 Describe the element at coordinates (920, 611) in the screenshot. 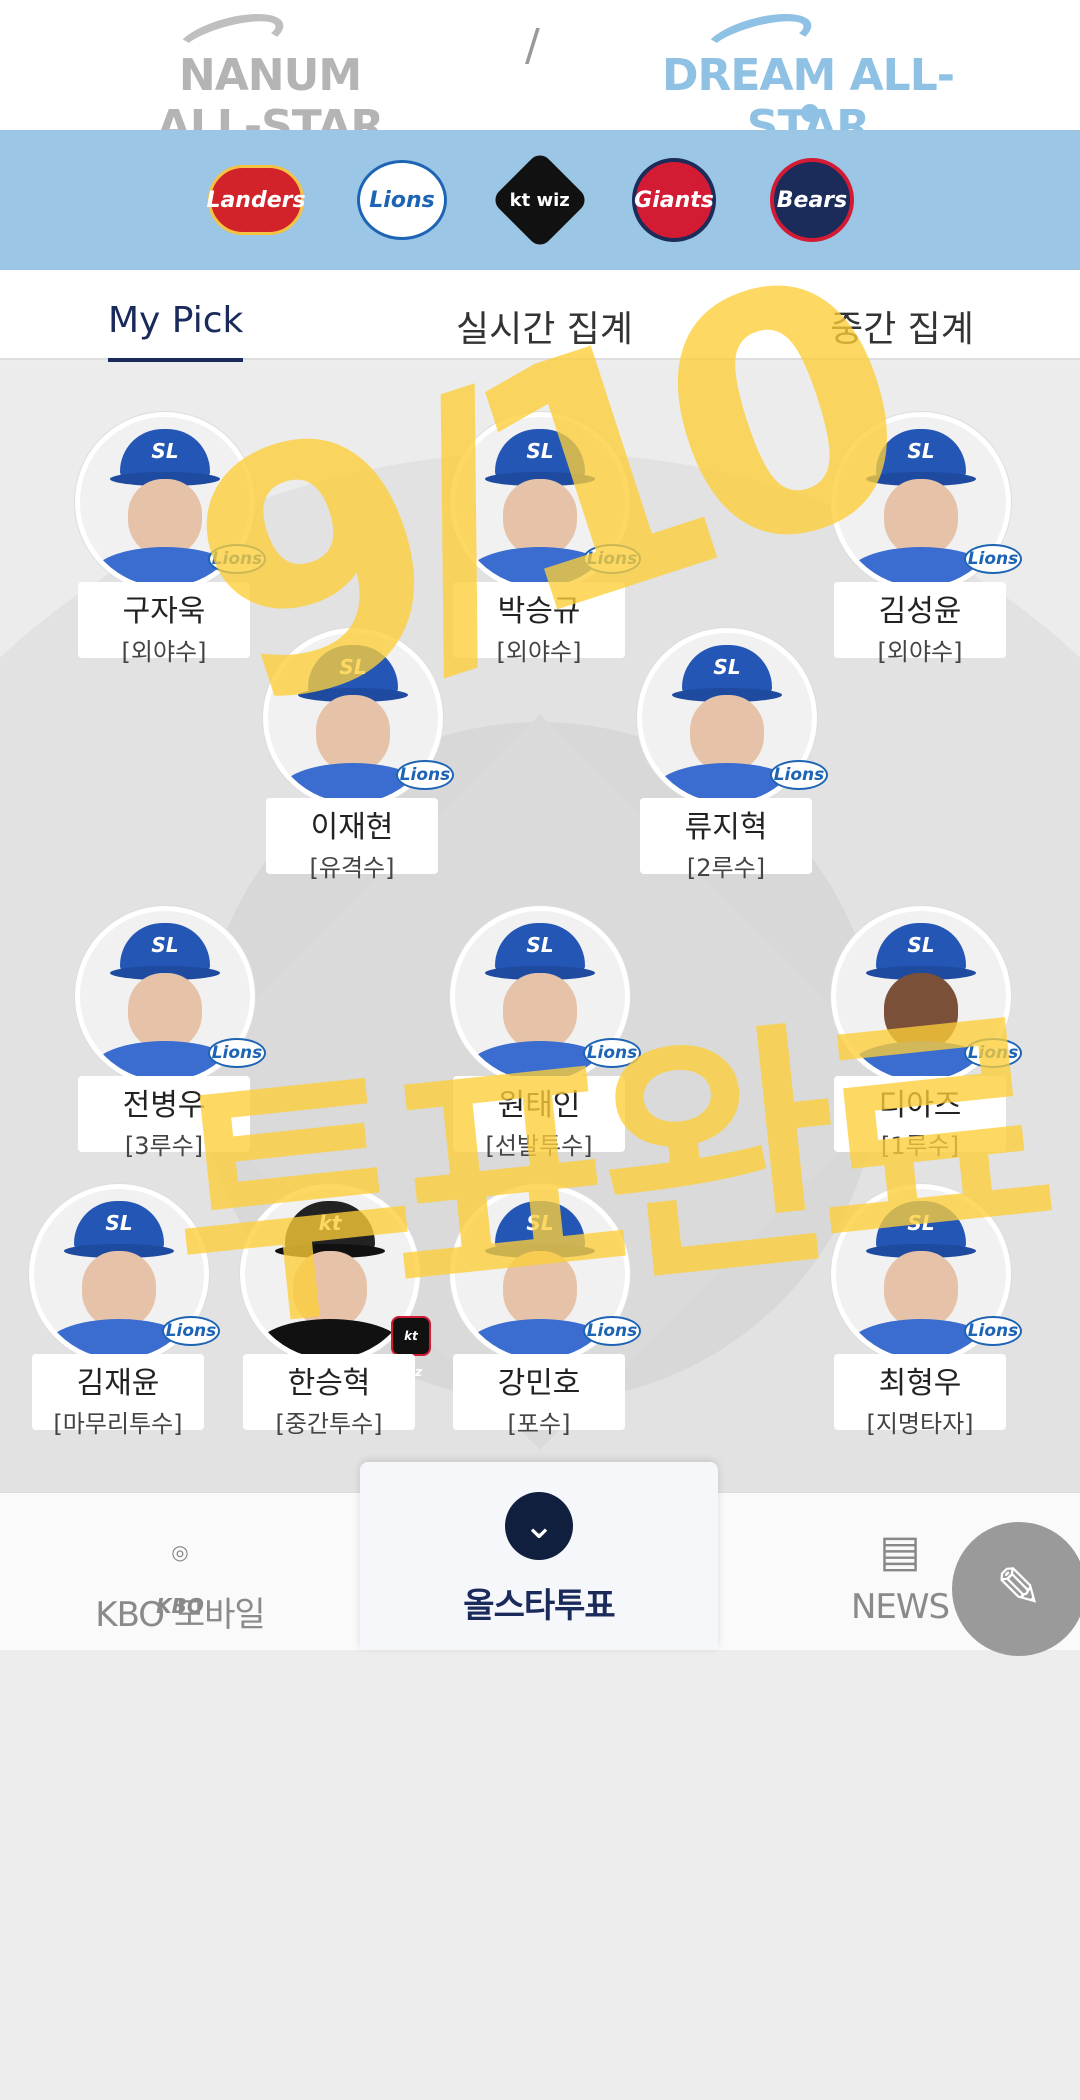

I see `player-name: 김성윤` at that location.